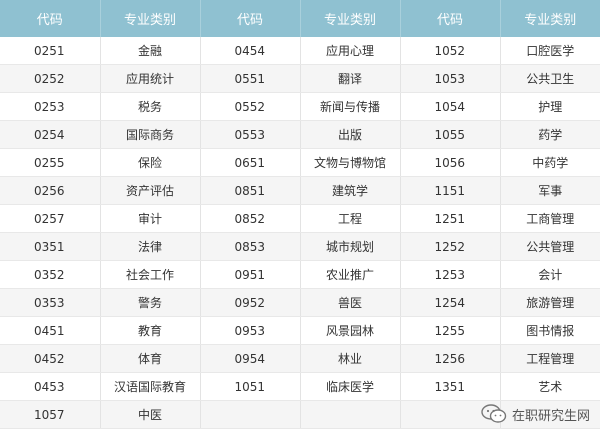 This screenshot has width=600, height=438. Describe the element at coordinates (350, 162) in the screenshot. I see `category-cell: 文物与博物馆` at that location.